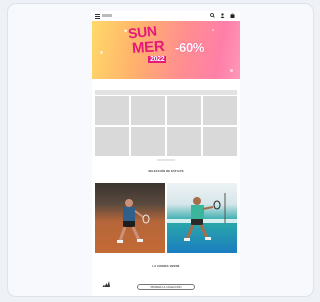  I want to click on tennis-photo-hard-court, so click(202, 218).